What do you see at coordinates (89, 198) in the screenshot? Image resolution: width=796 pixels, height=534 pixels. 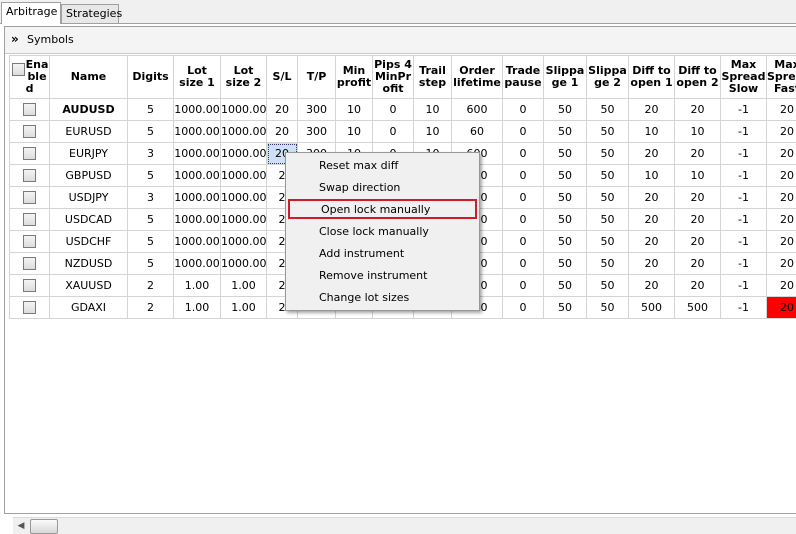 I see `grid-cell: USDJPY` at bounding box center [89, 198].